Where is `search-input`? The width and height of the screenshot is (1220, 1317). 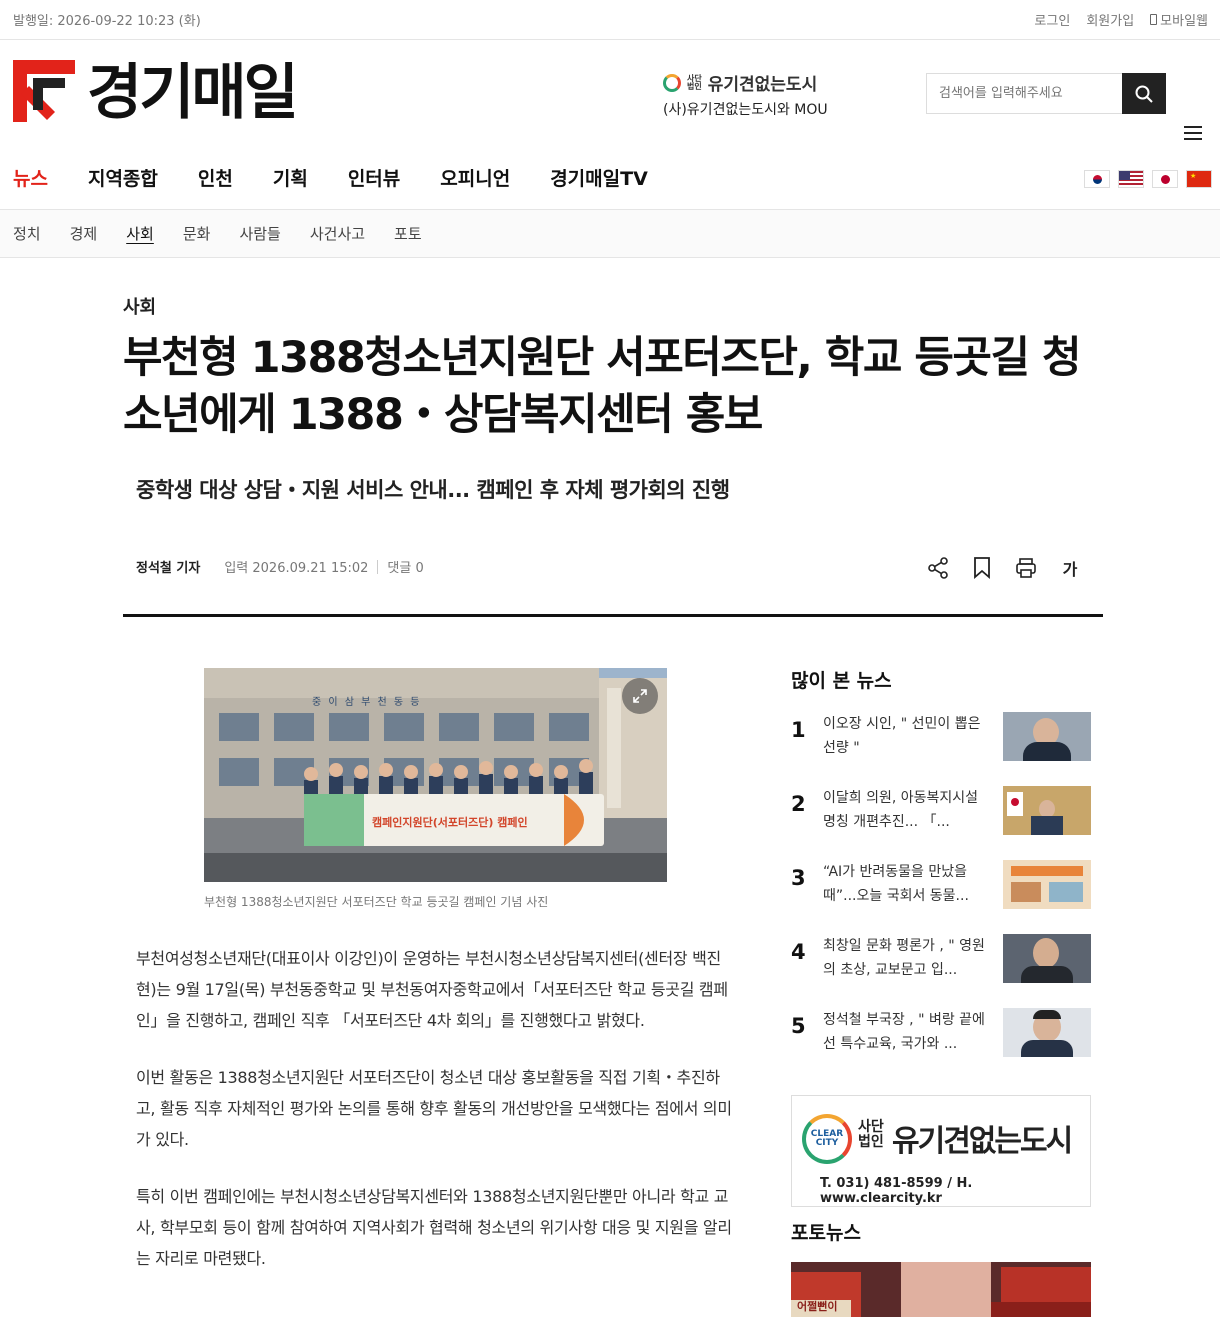 search-input is located at coordinates (1024, 93).